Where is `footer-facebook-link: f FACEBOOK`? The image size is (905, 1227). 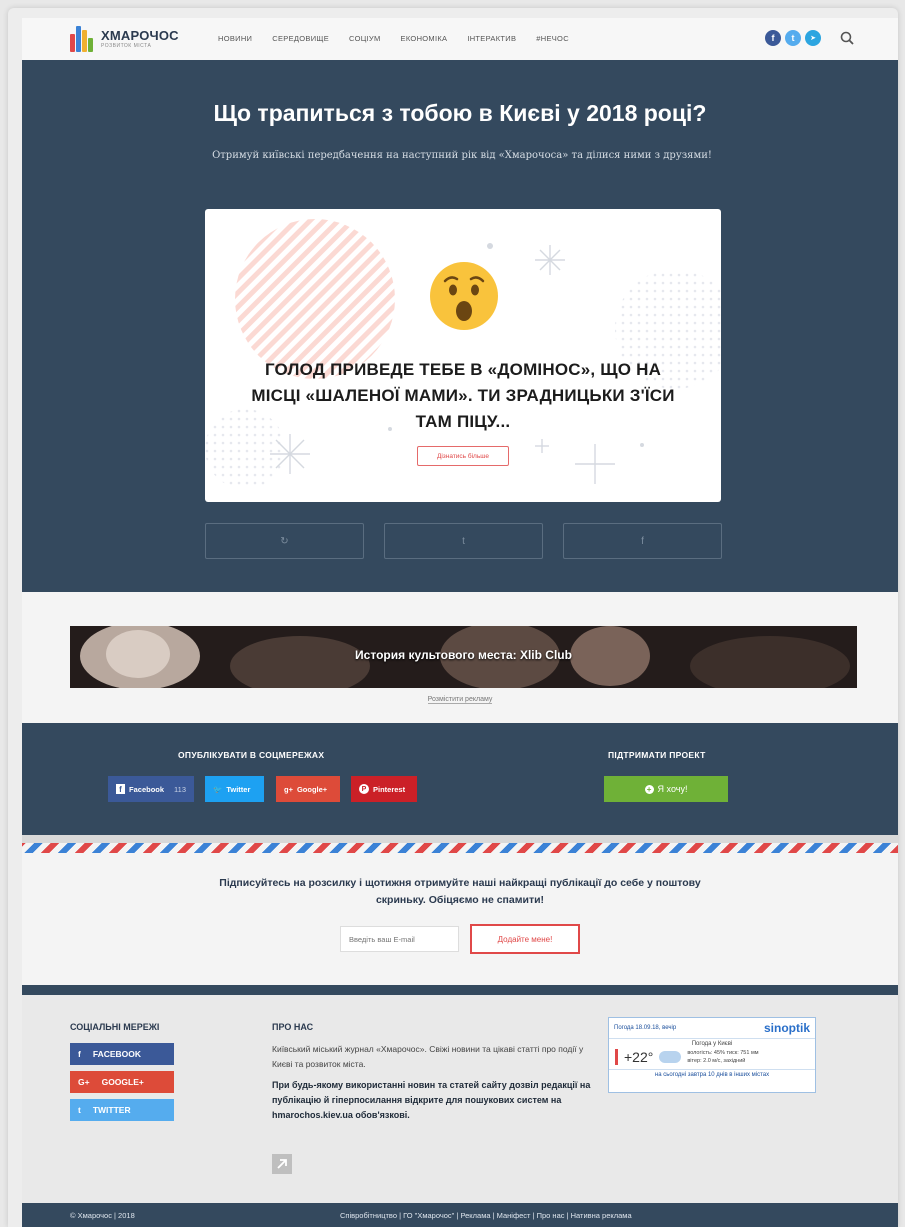
footer-facebook-link: f FACEBOOK is located at coordinates (122, 1054).